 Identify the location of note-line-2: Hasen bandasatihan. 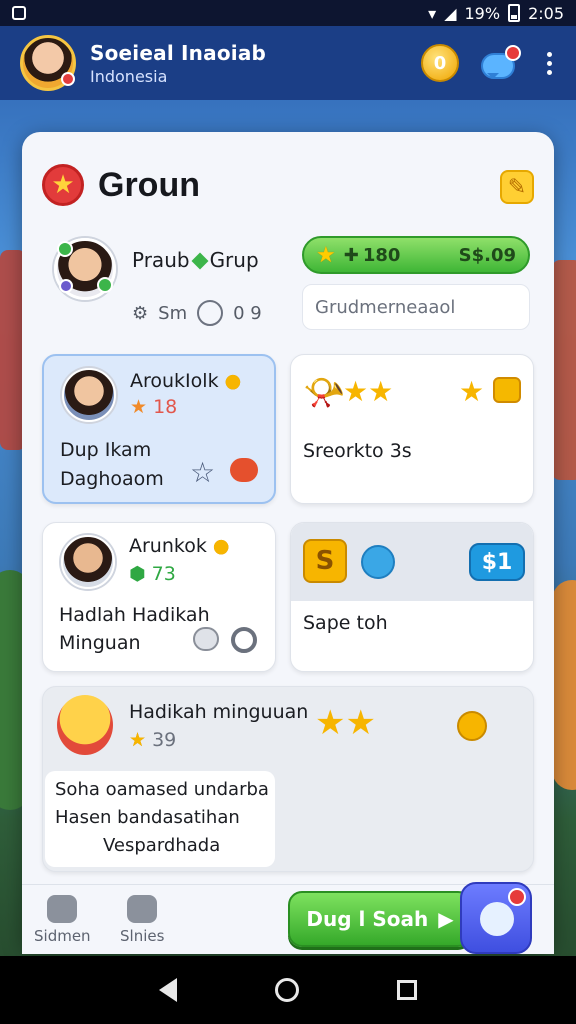
(147, 817).